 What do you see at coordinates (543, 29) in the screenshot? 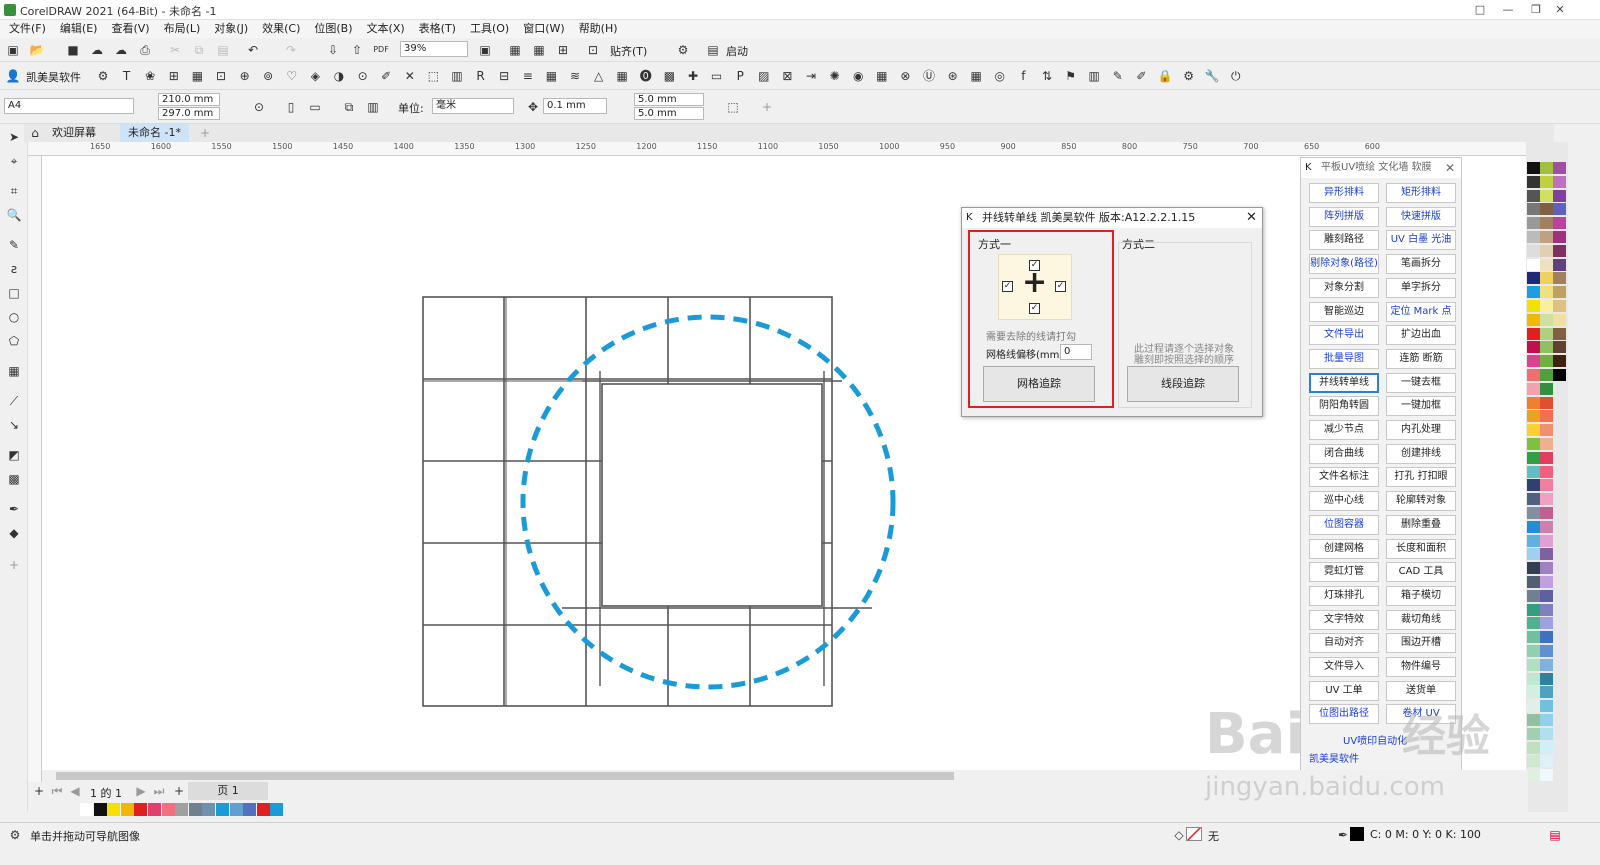
I see `menu-window: 窗口(W)` at bounding box center [543, 29].